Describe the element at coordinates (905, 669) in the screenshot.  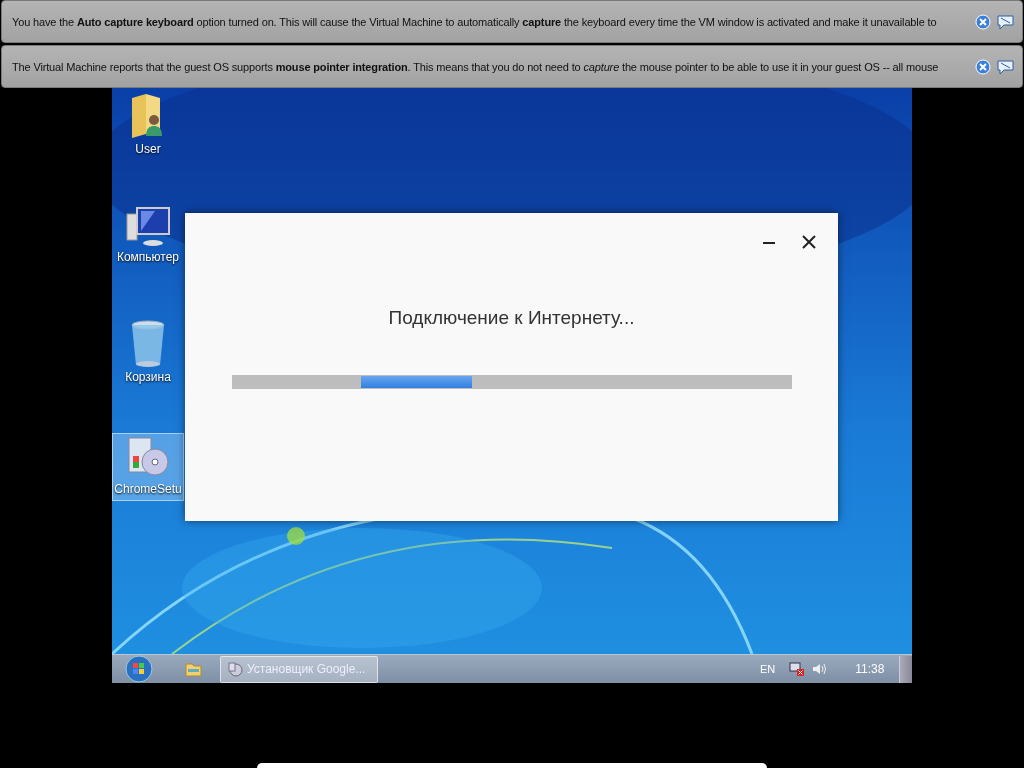
I see `show-desktop-button` at that location.